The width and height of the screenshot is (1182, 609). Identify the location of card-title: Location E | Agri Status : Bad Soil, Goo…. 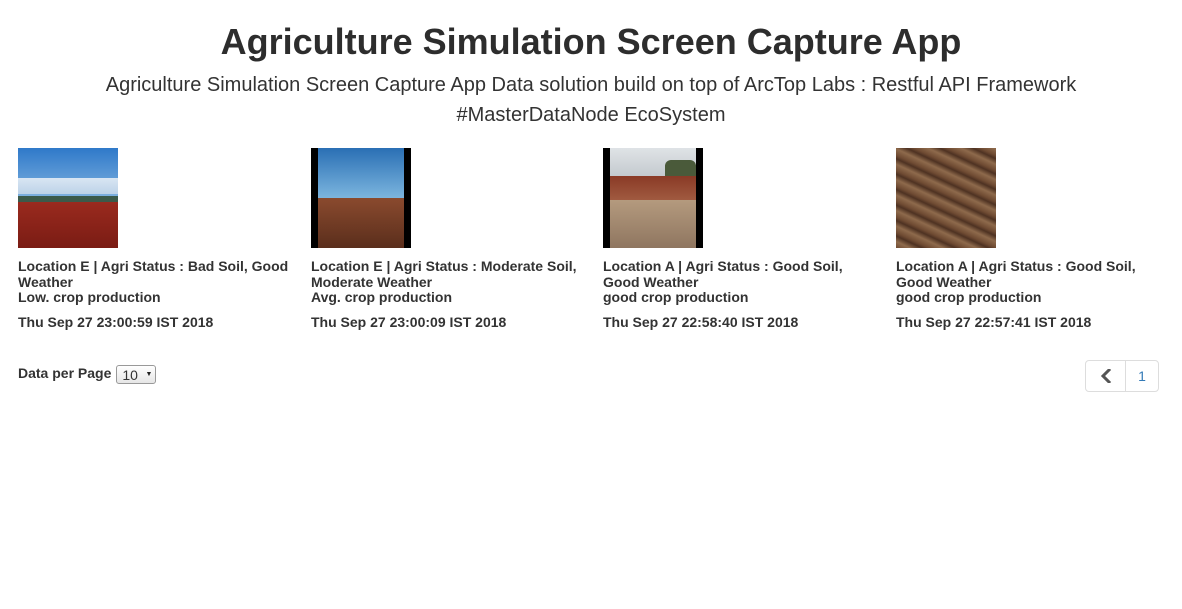
(155, 274).